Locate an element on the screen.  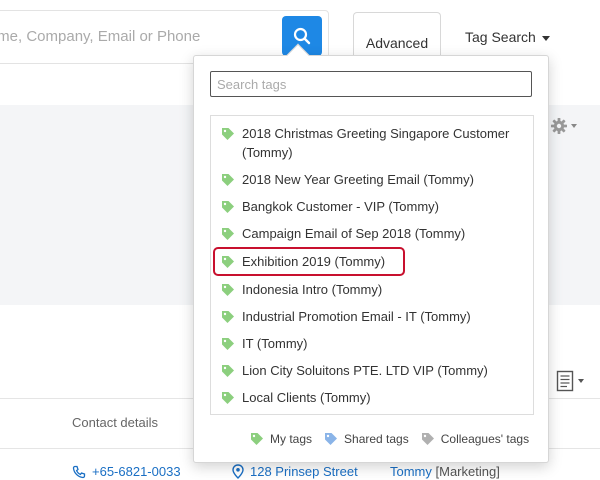
contact-address: 128 Prinsep Street is located at coordinates (295, 471).